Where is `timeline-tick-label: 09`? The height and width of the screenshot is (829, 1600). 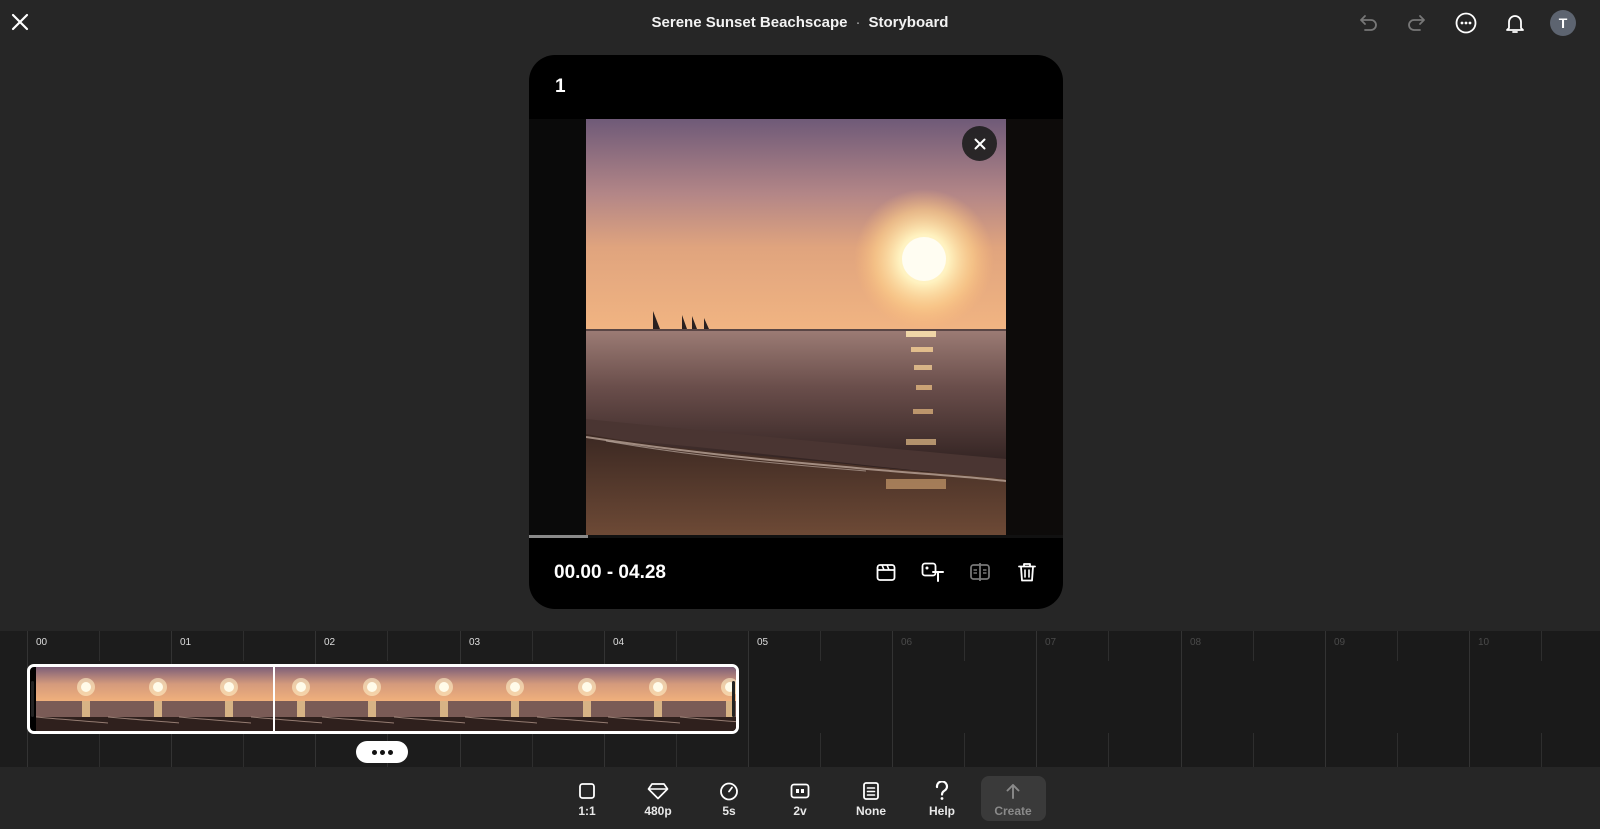
timeline-tick-label: 09 is located at coordinates (1340, 642).